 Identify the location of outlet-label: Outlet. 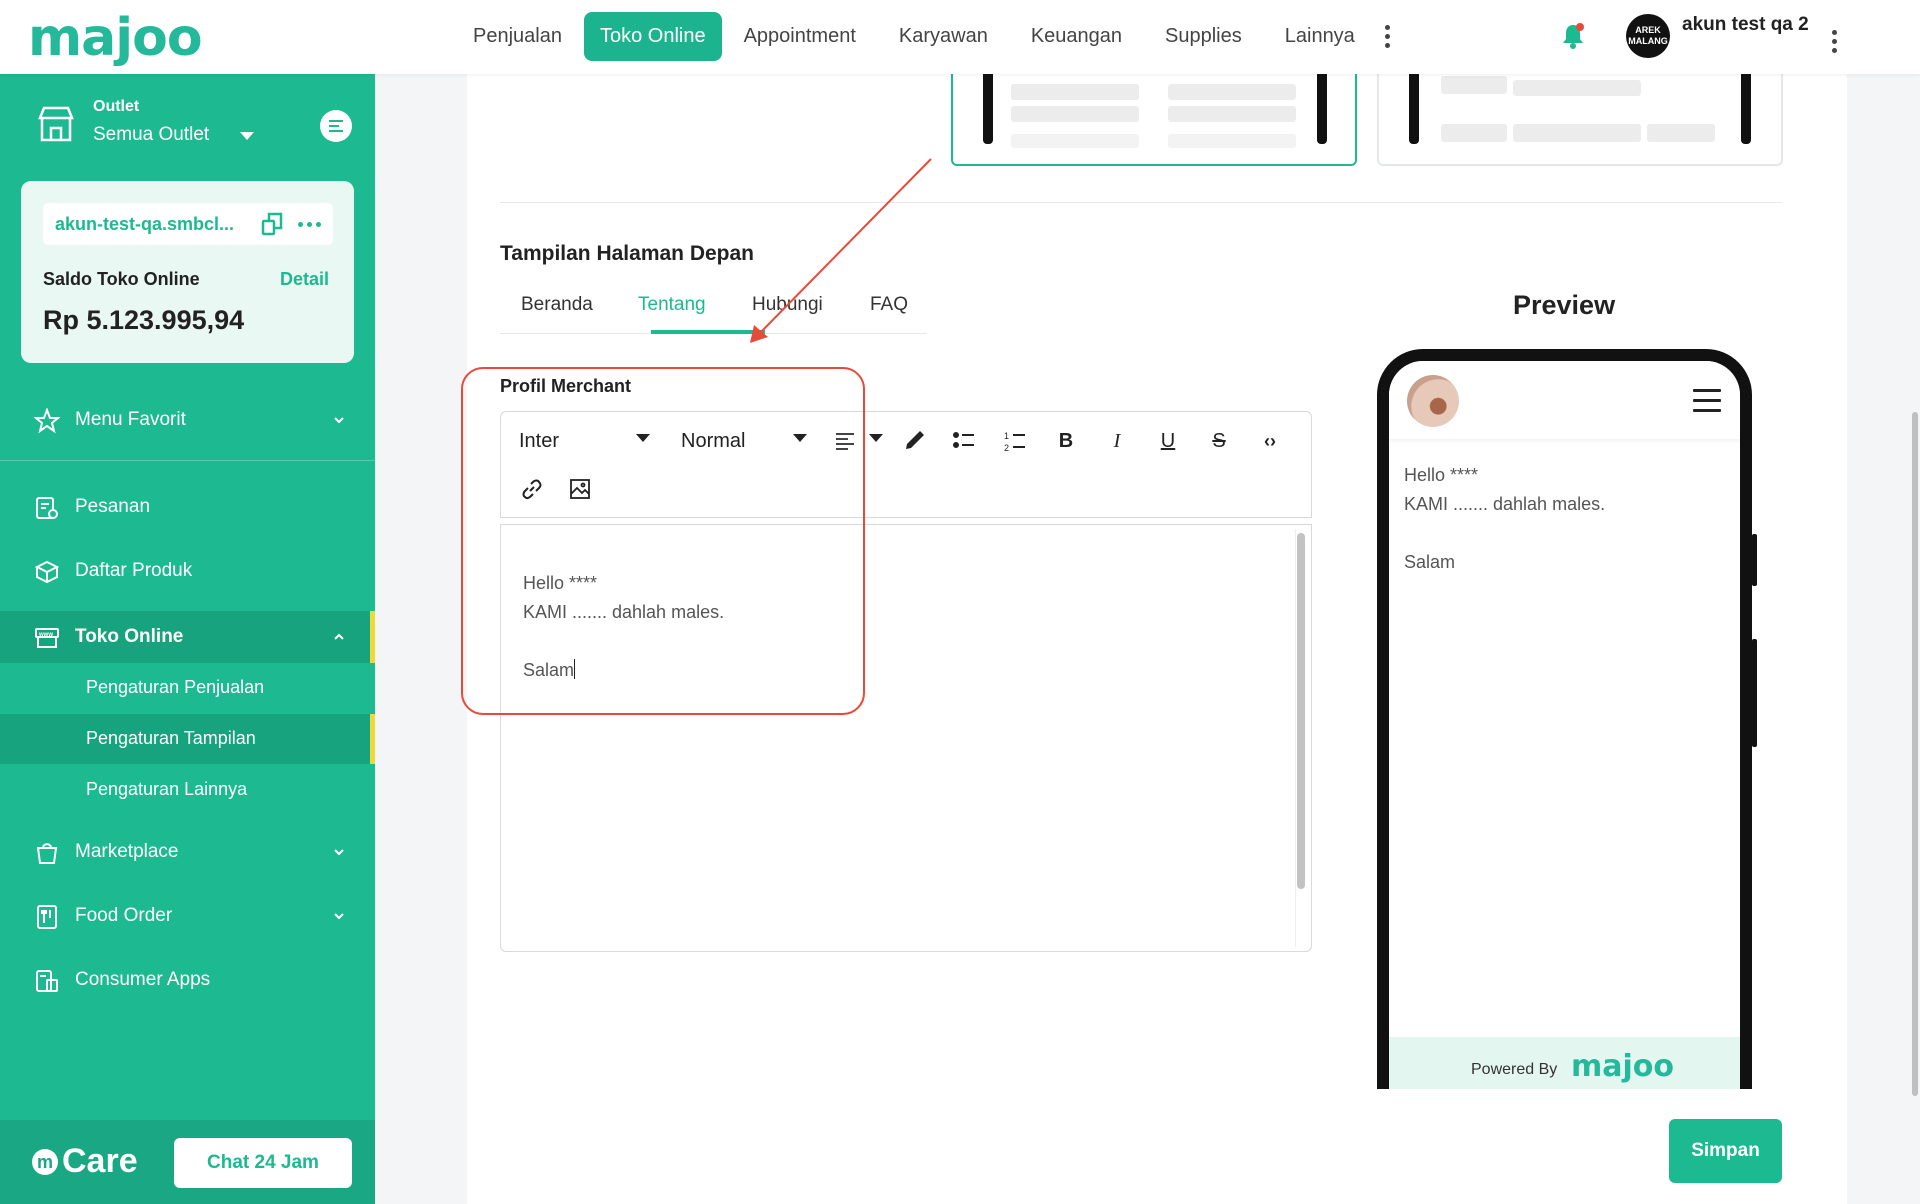
(116, 106).